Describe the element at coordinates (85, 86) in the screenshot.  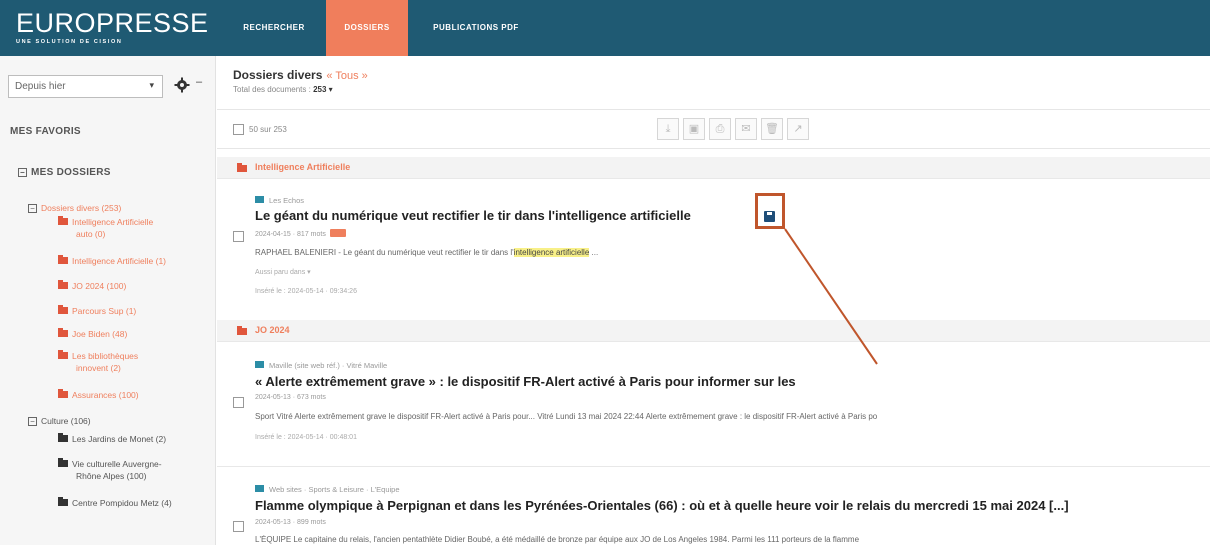
I see `period-select: Depuis hier ▾` at that location.